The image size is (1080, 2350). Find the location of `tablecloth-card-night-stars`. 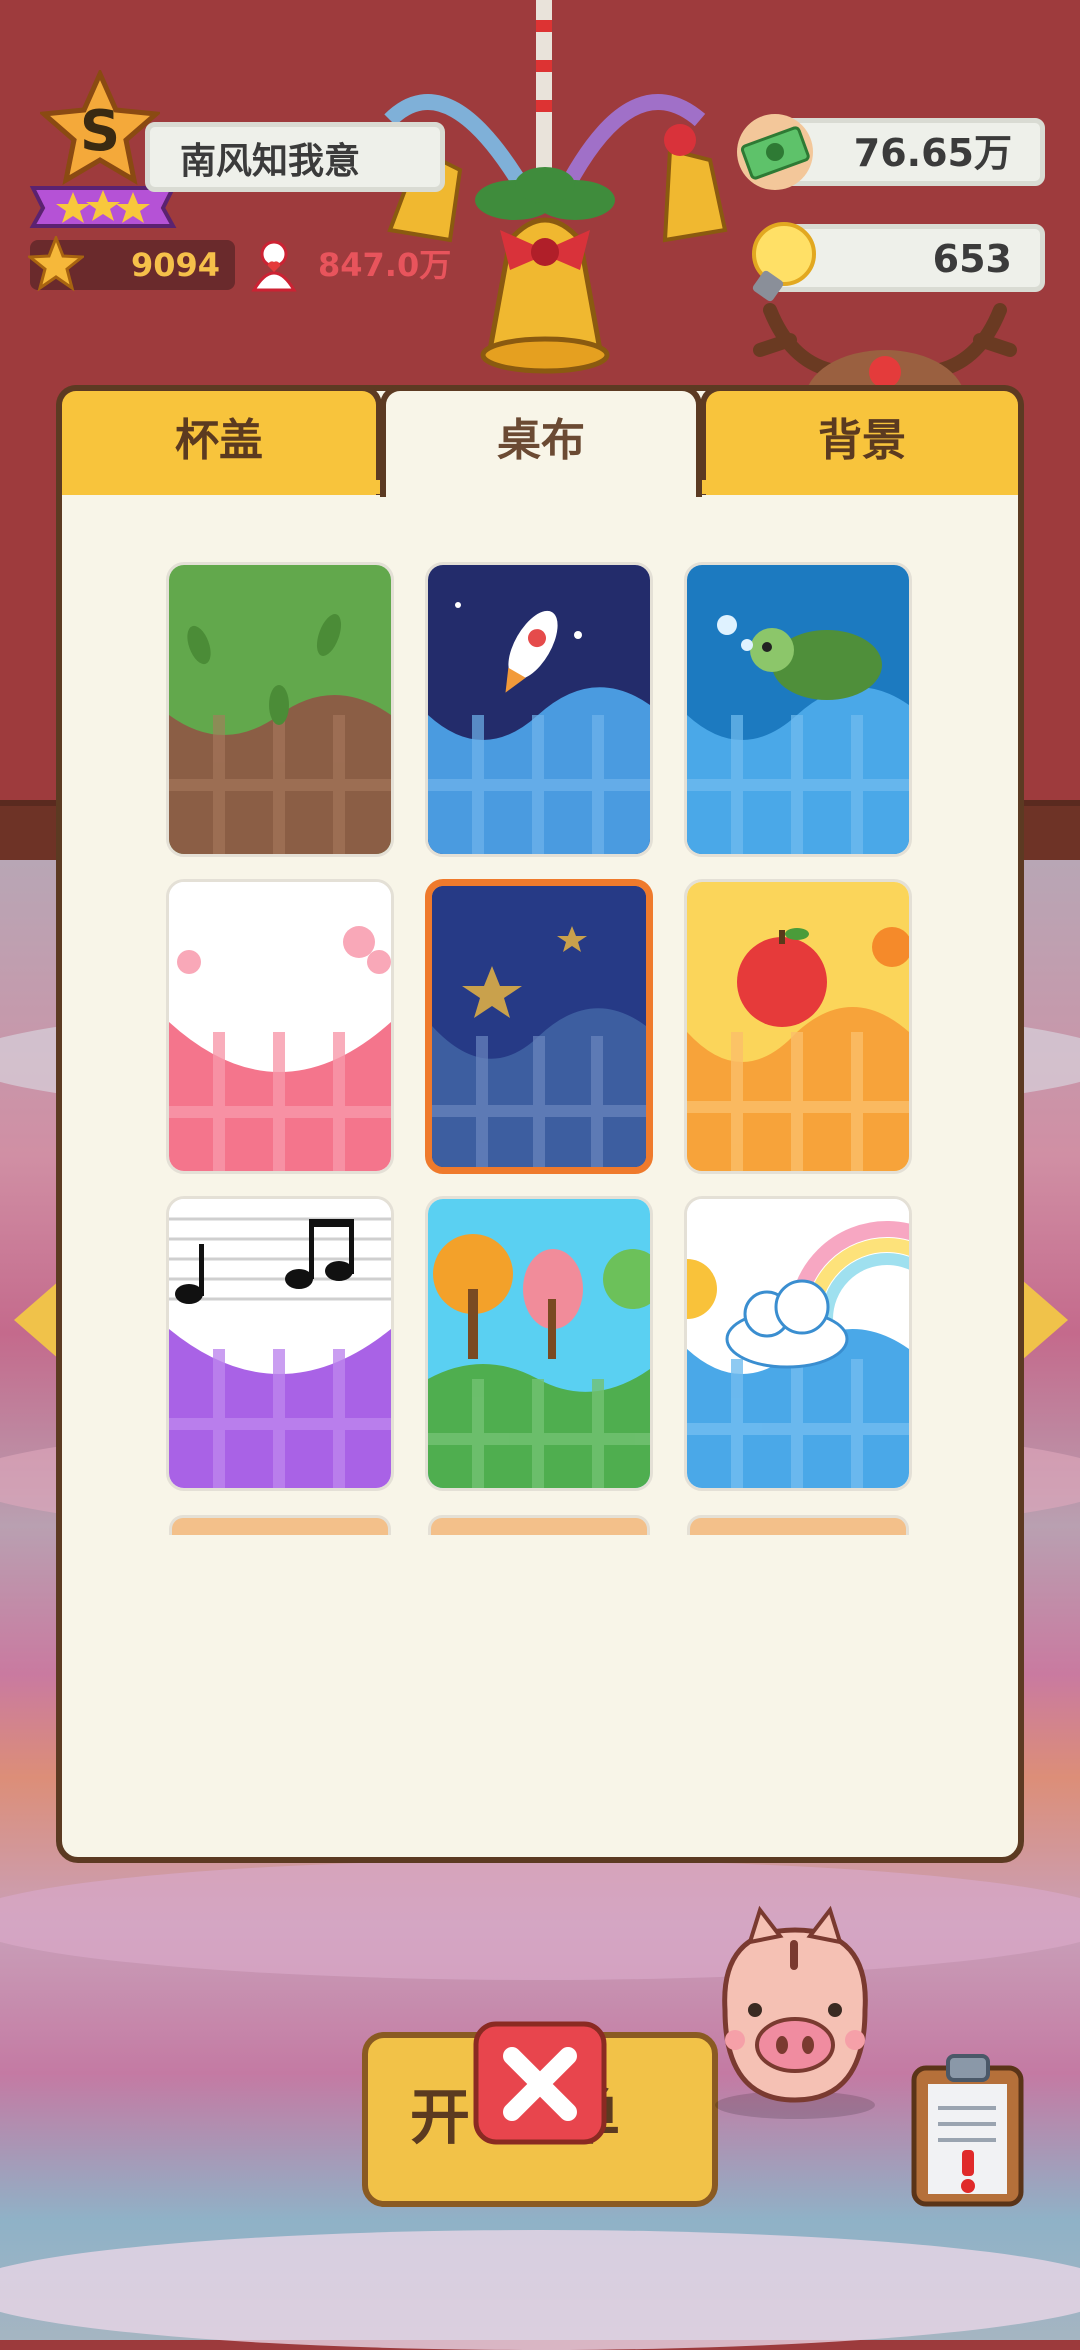

tablecloth-card-night-stars is located at coordinates (539, 1026).